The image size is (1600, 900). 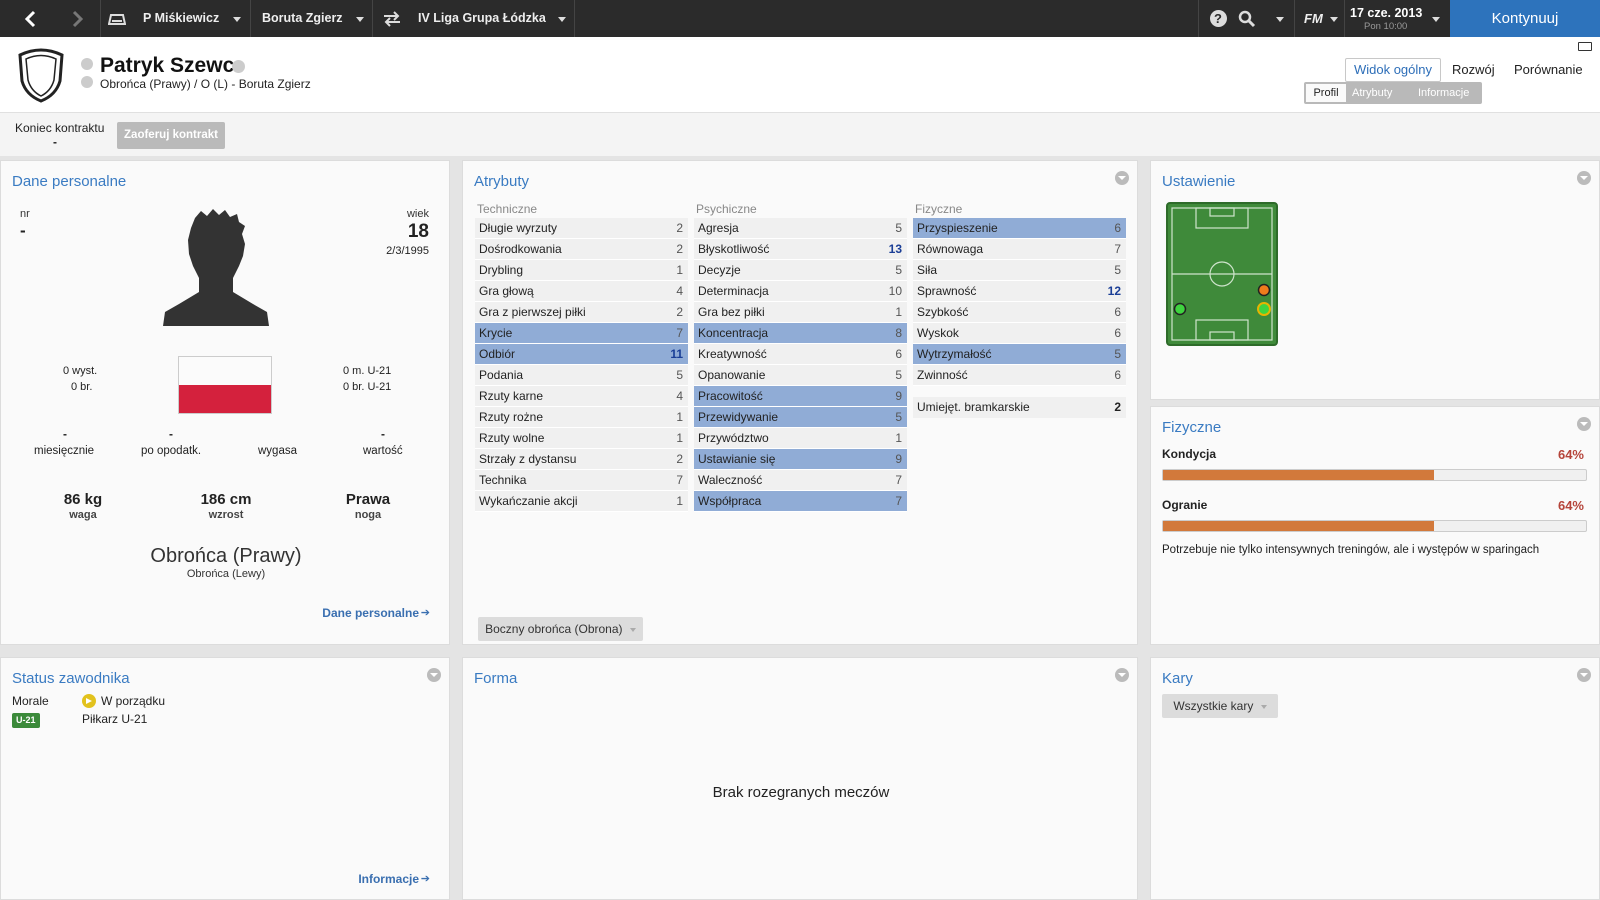 I want to click on attribute-row: Przewidywanie 5, so click(x=800, y=417).